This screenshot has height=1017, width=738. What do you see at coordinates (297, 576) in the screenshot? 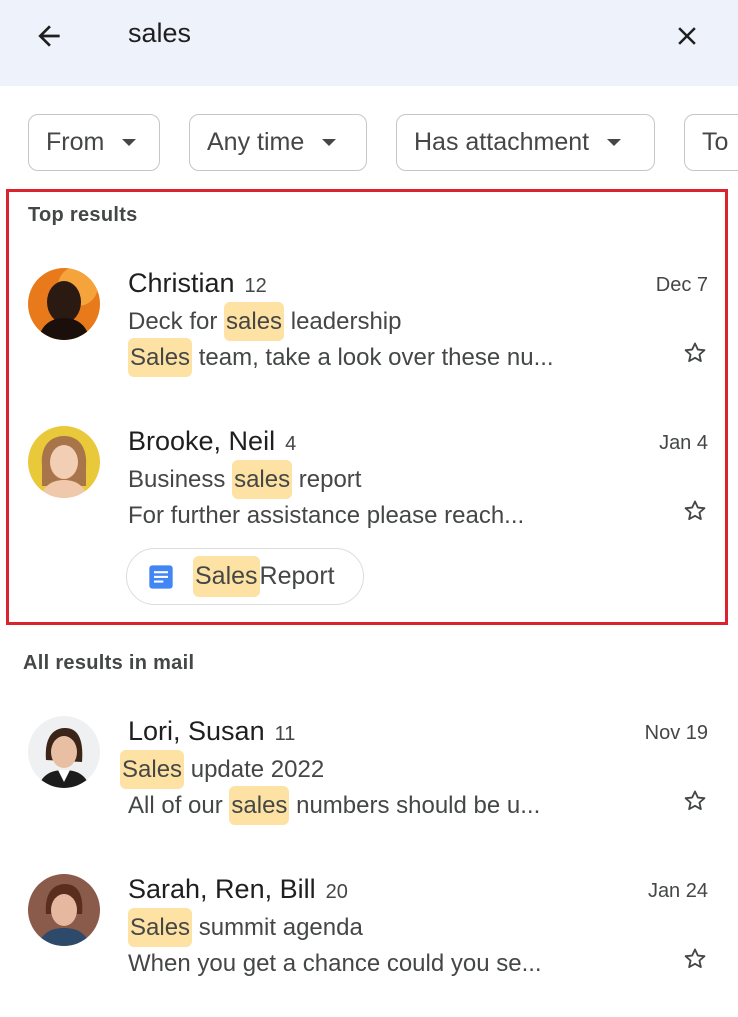
I see `attachment-name: Report` at bounding box center [297, 576].